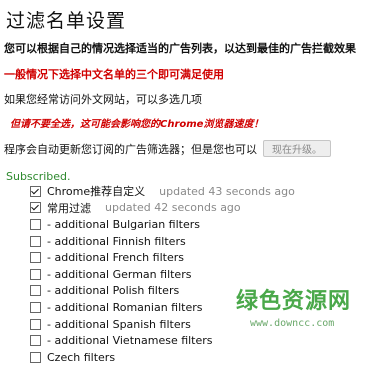 This screenshot has height=366, width=370. What do you see at coordinates (114, 74) in the screenshot?
I see `recommend-text: 一般情况下选择中文名单的三个即可满足使用` at bounding box center [114, 74].